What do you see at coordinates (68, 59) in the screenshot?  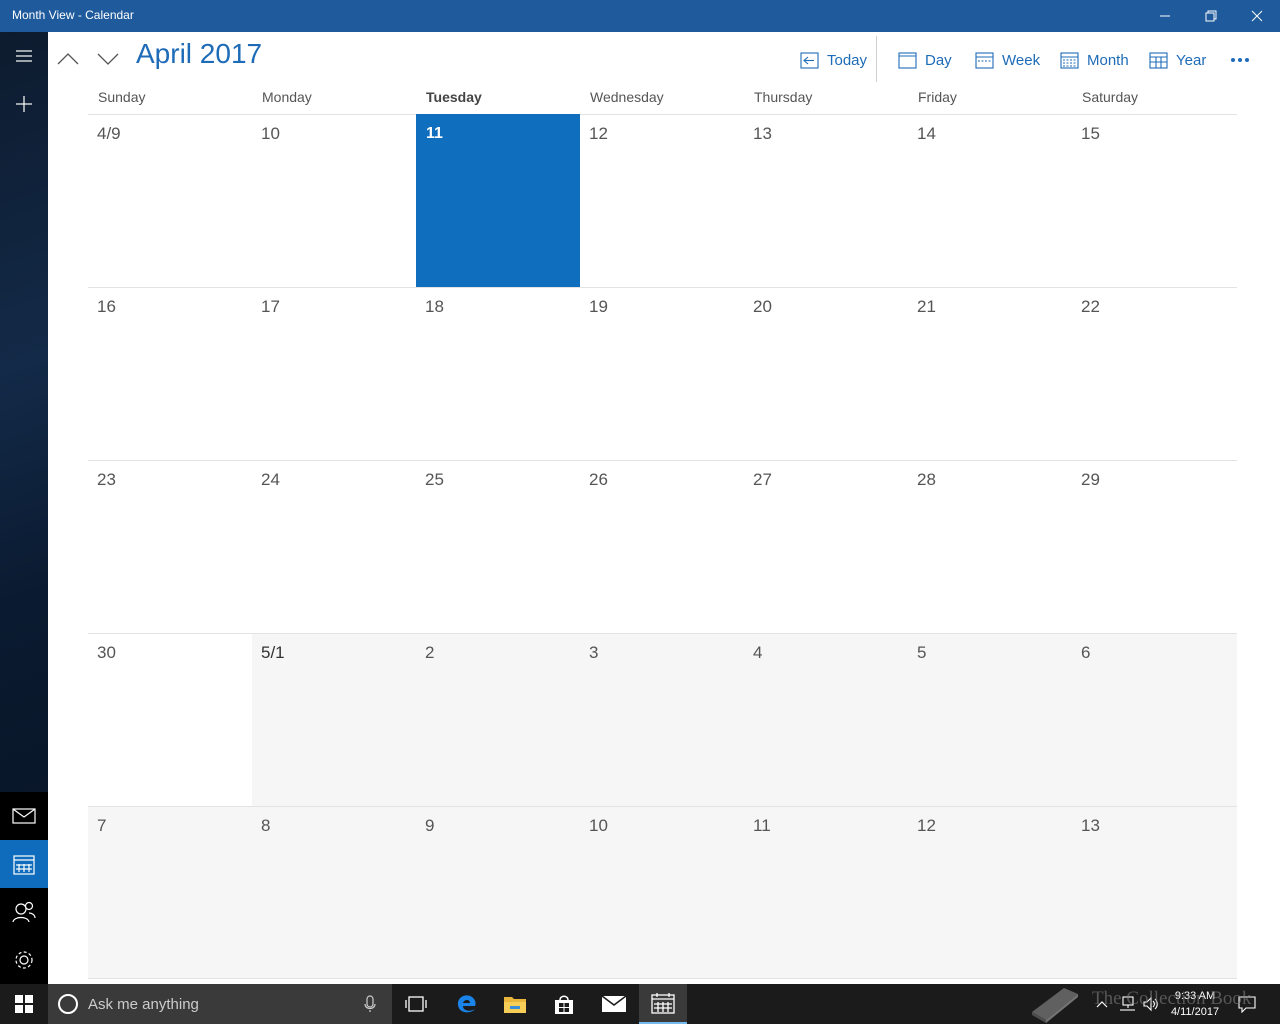 I see `previous-month-button` at bounding box center [68, 59].